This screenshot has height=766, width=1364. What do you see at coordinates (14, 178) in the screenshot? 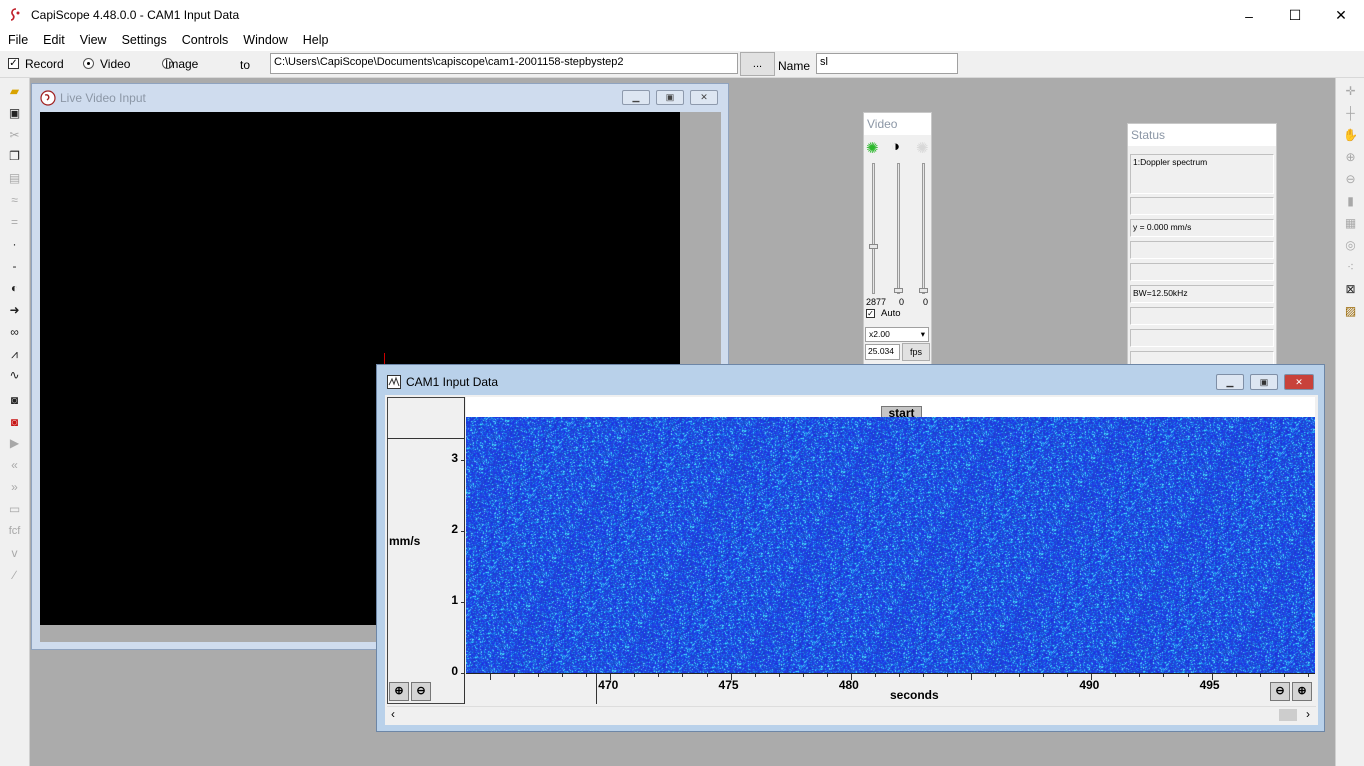
I see `paste-icon: ▤` at bounding box center [14, 178].